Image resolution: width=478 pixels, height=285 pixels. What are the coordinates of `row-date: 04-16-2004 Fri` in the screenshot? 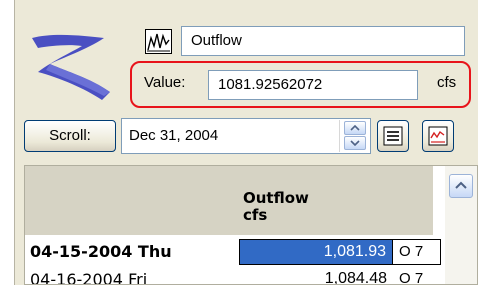 It's located at (89, 277).